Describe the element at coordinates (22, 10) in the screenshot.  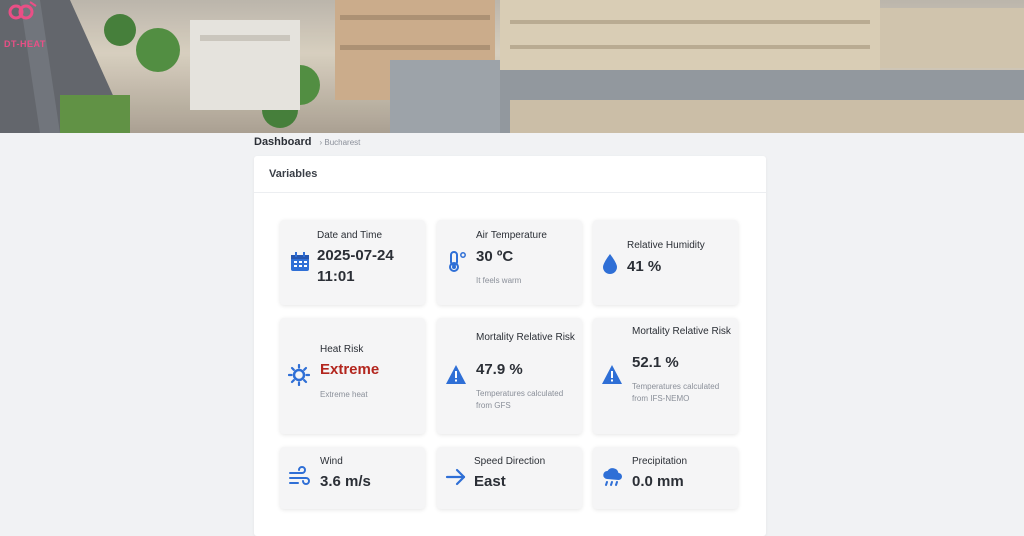
I see `brand-logo-icon` at that location.